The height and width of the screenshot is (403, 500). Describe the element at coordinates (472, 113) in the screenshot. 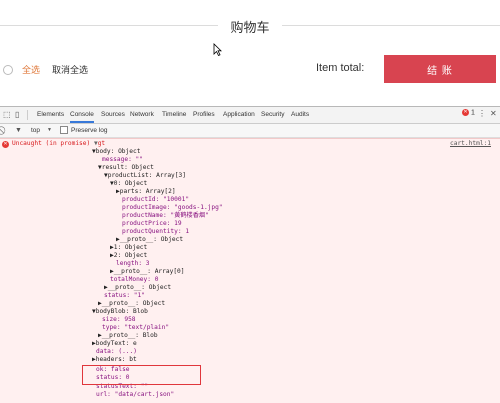

I see `error-count: 1` at that location.